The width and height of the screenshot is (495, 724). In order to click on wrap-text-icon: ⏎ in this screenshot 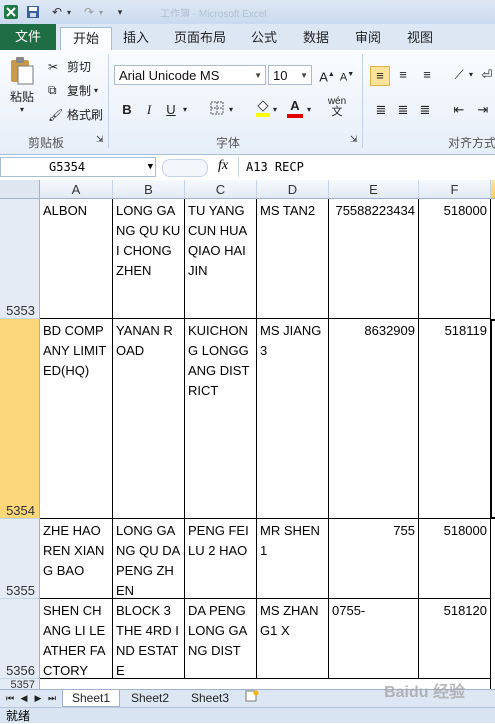, I will do `click(486, 75)`.